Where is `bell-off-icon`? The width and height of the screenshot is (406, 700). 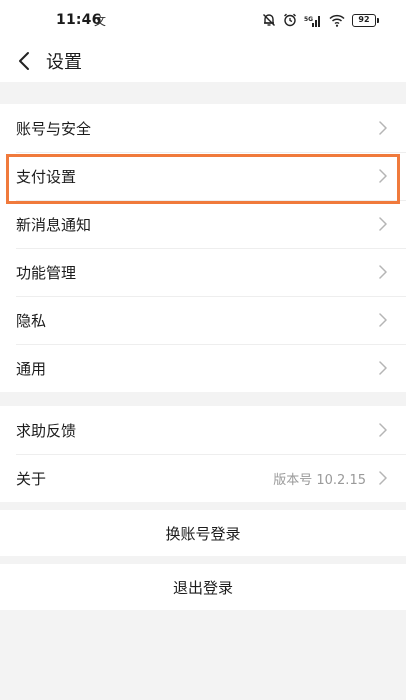 bell-off-icon is located at coordinates (269, 20).